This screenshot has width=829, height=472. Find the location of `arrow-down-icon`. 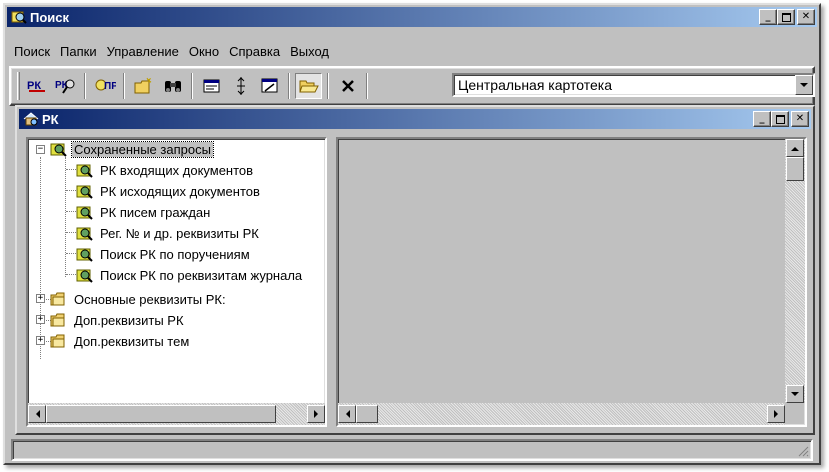

arrow-down-icon is located at coordinates (795, 393).